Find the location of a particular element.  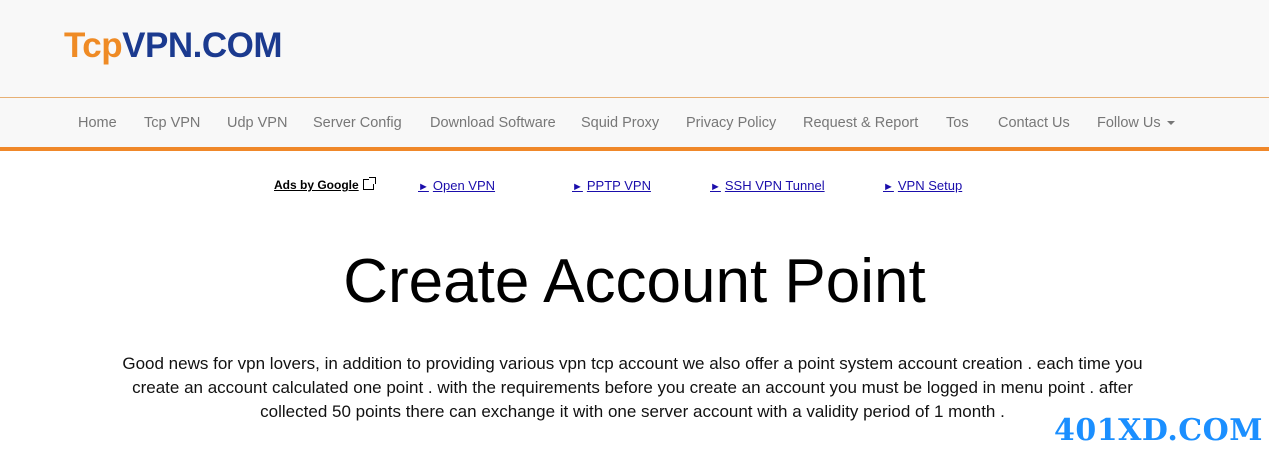

watermark-text: 401XD.COM is located at coordinates (1159, 430).